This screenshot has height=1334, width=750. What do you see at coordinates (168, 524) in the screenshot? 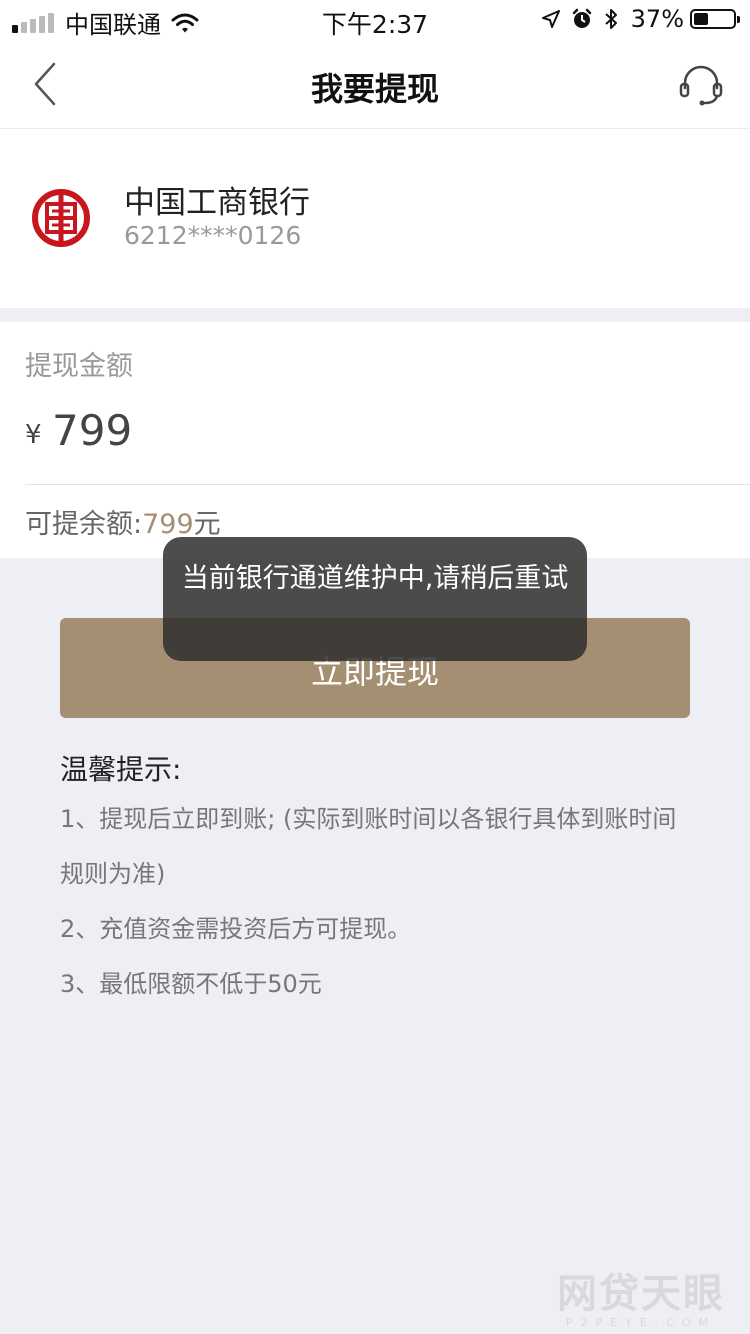
I see `balance-value: 799` at bounding box center [168, 524].